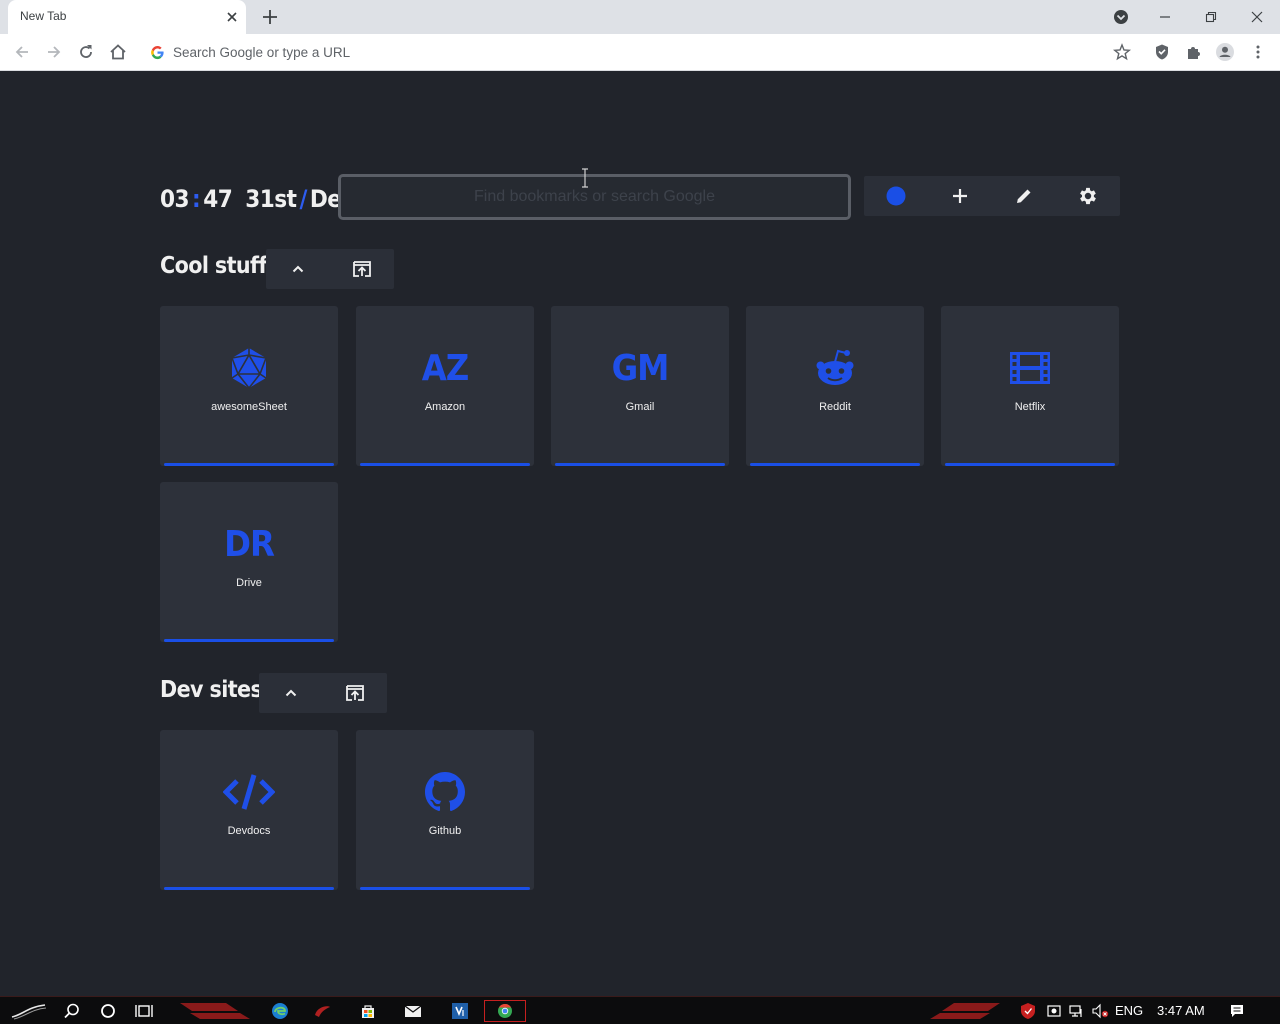  I want to click on chrome-icon, so click(505, 1010).